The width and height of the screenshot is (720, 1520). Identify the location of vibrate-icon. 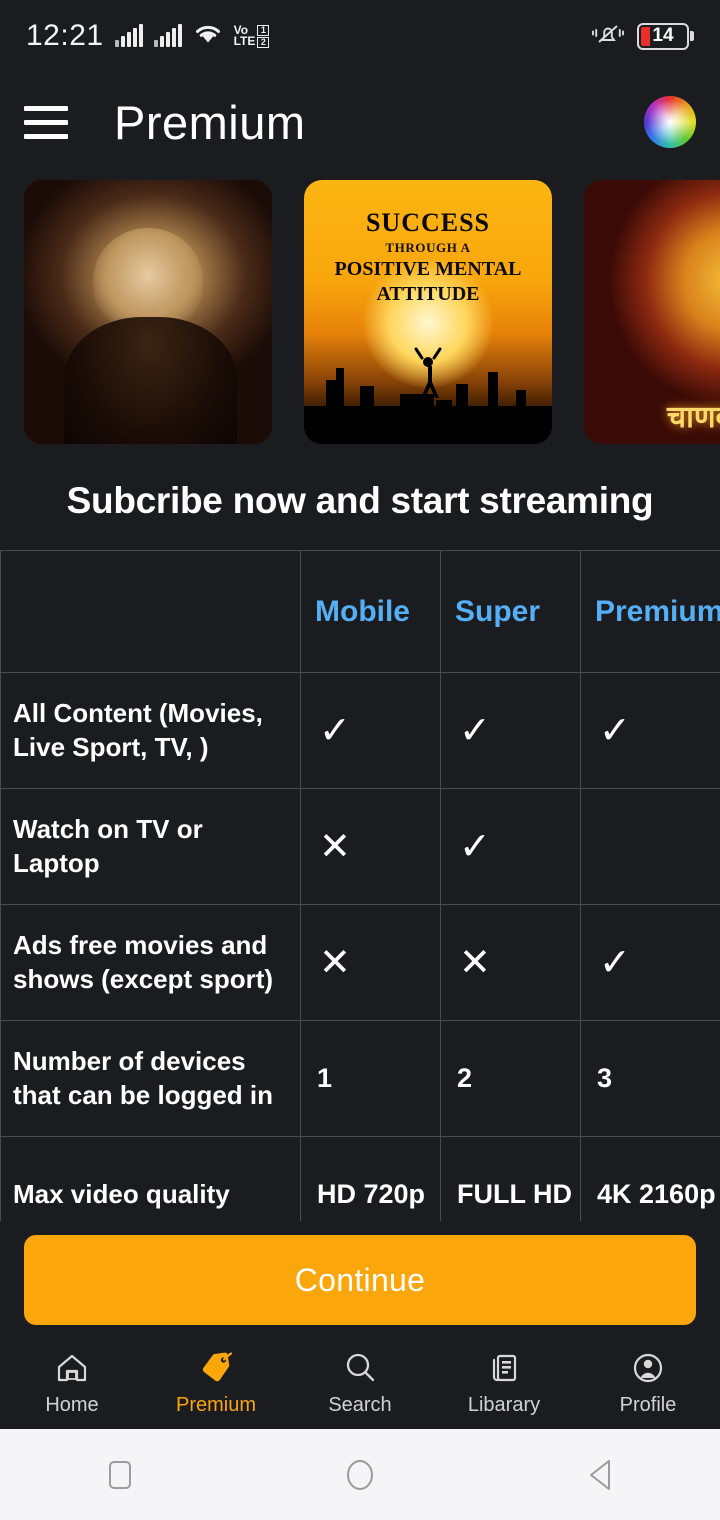
(608, 36).